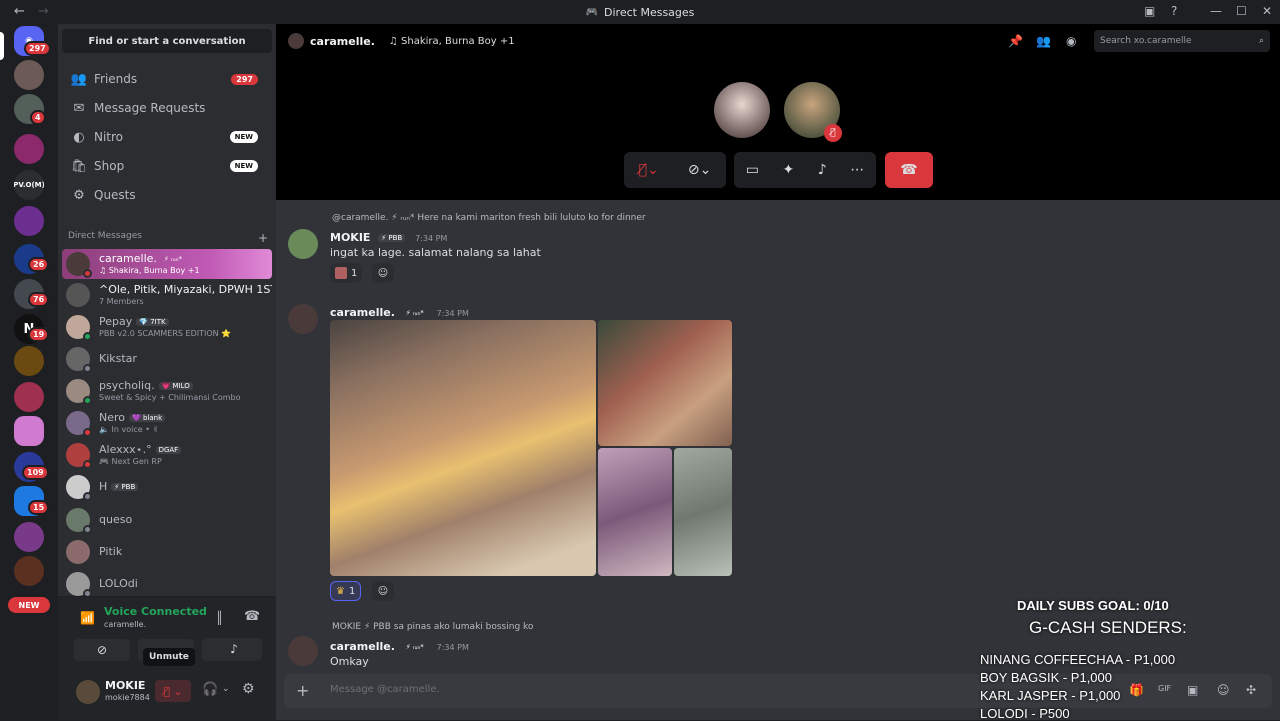  What do you see at coordinates (1267, 11) in the screenshot?
I see `close-icon: ✕` at bounding box center [1267, 11].